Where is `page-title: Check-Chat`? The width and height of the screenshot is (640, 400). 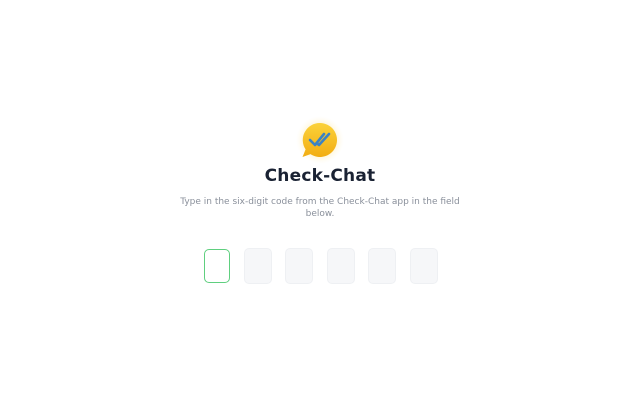
page-title: Check-Chat is located at coordinates (320, 176).